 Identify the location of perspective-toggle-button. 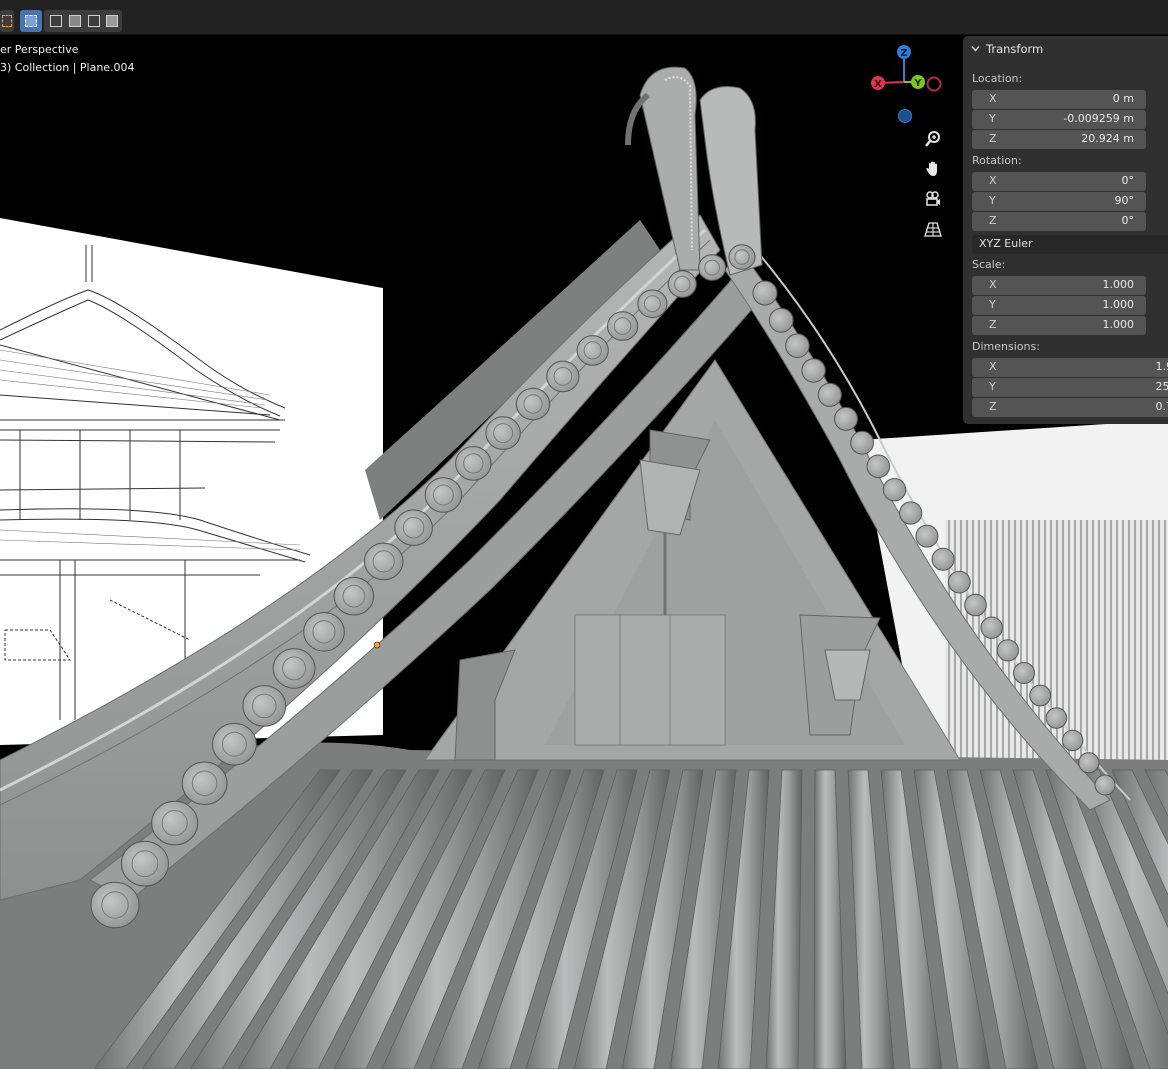
(933, 229).